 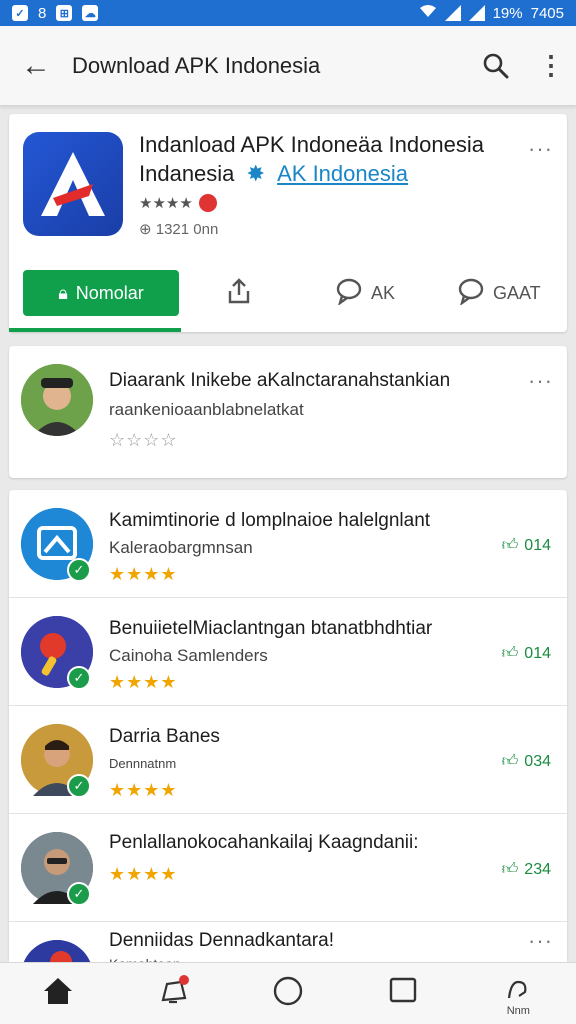 I want to click on nav-home-circle, so click(x=288, y=994).